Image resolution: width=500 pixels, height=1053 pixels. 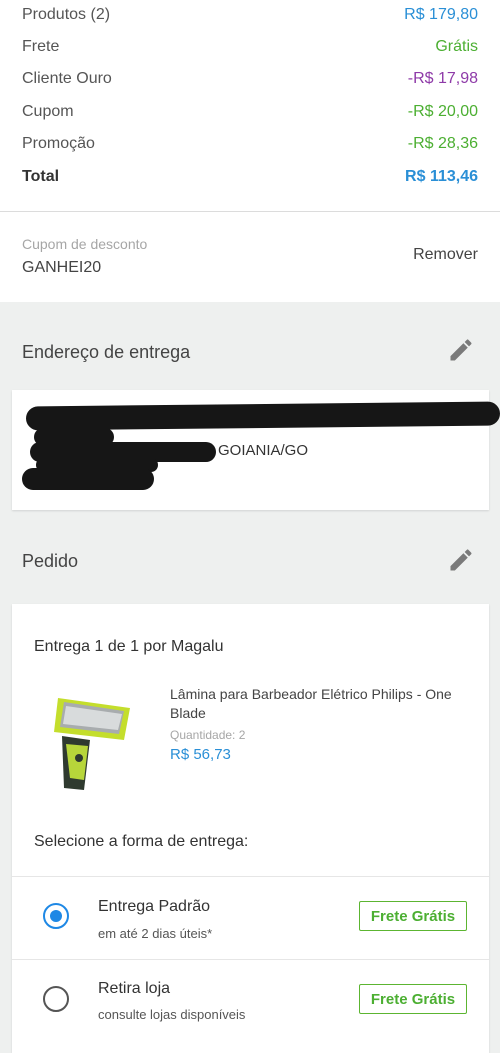 What do you see at coordinates (208, 735) in the screenshot?
I see `product-quantity: Quantidade: 2` at bounding box center [208, 735].